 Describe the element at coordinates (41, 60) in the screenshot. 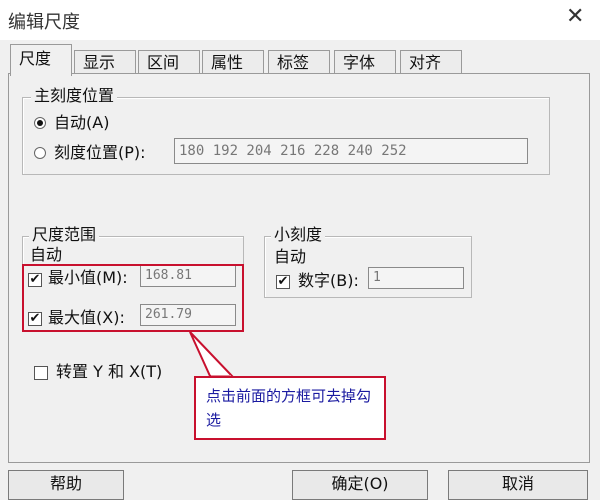

I see `tab-scale: 尺度` at that location.